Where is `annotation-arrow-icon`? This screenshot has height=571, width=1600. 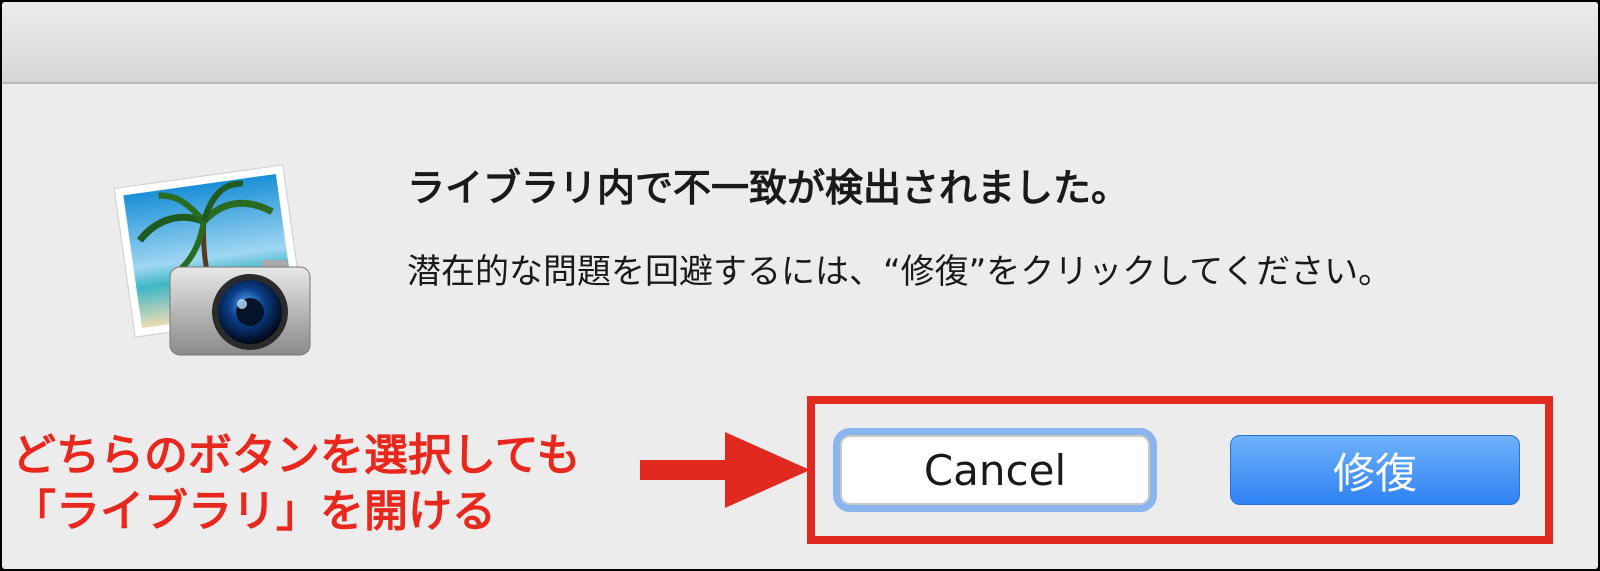
annotation-arrow-icon is located at coordinates (725, 470).